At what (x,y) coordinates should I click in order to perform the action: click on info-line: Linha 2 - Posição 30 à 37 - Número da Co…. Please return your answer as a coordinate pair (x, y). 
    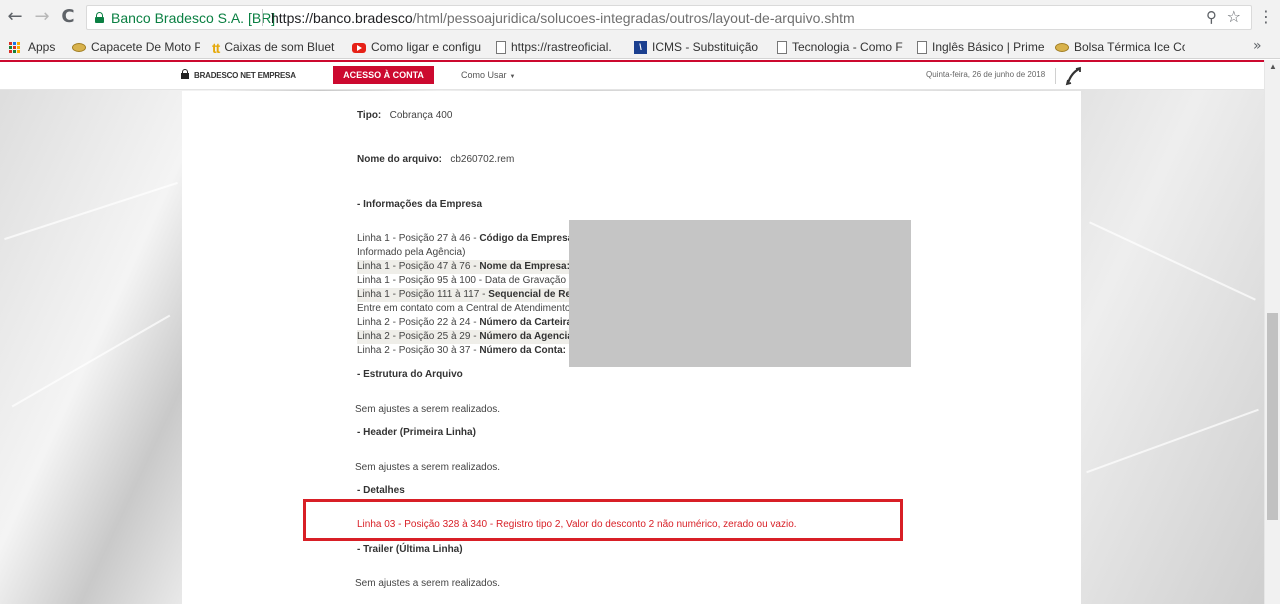
    Looking at the image, I should click on (461, 351).